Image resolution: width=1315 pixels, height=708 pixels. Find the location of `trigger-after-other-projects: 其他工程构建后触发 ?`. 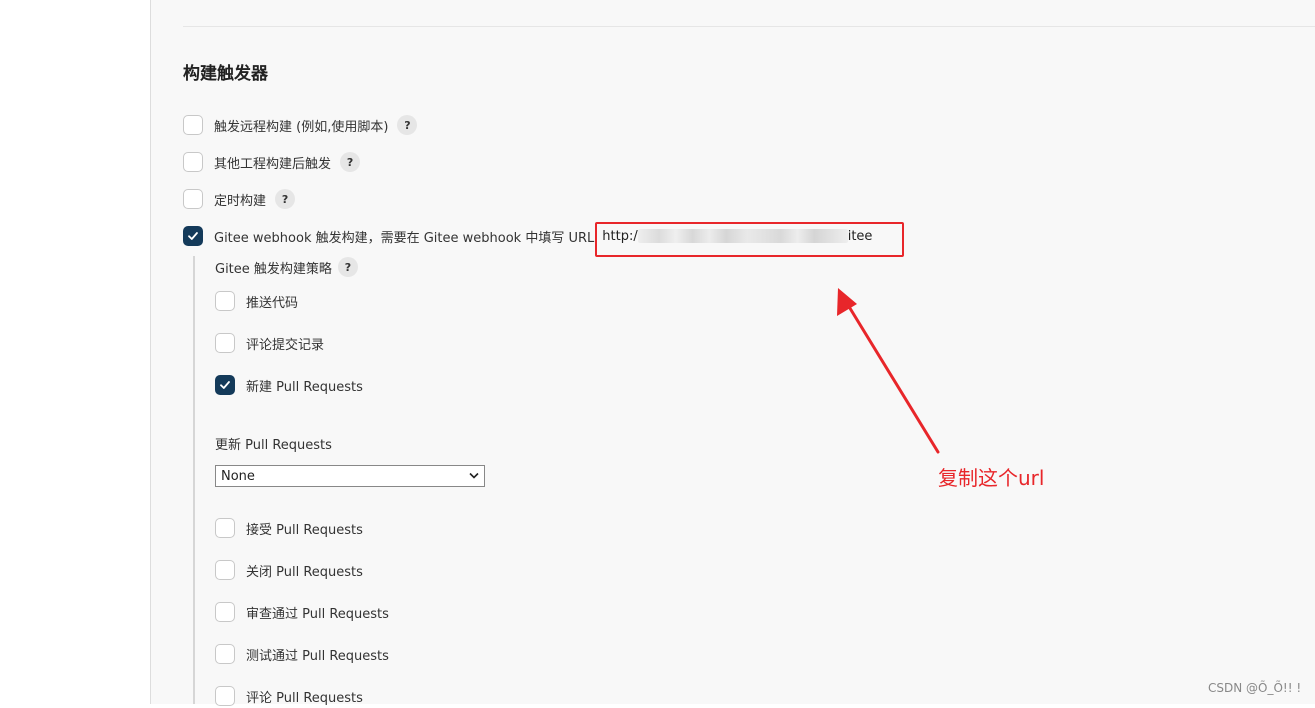

trigger-after-other-projects: 其他工程构建后触发 ? is located at coordinates (272, 162).